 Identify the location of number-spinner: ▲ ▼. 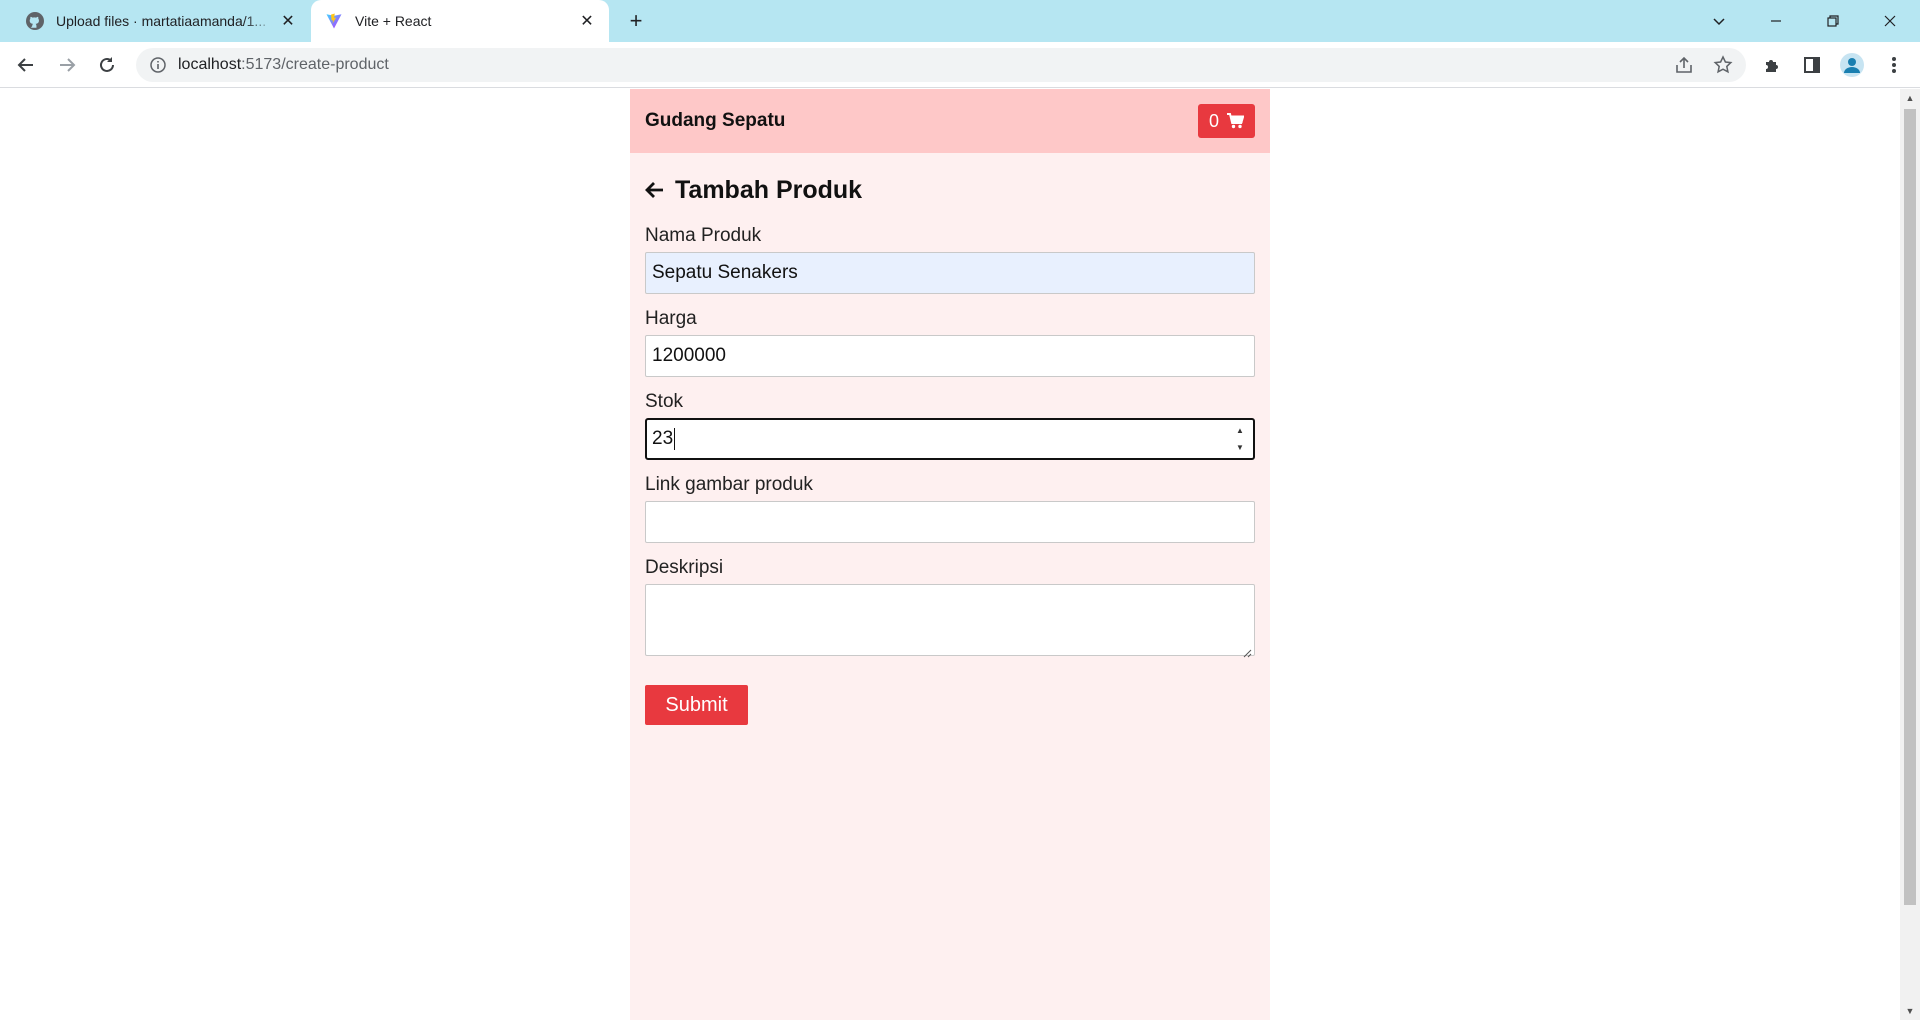
(1240, 439).